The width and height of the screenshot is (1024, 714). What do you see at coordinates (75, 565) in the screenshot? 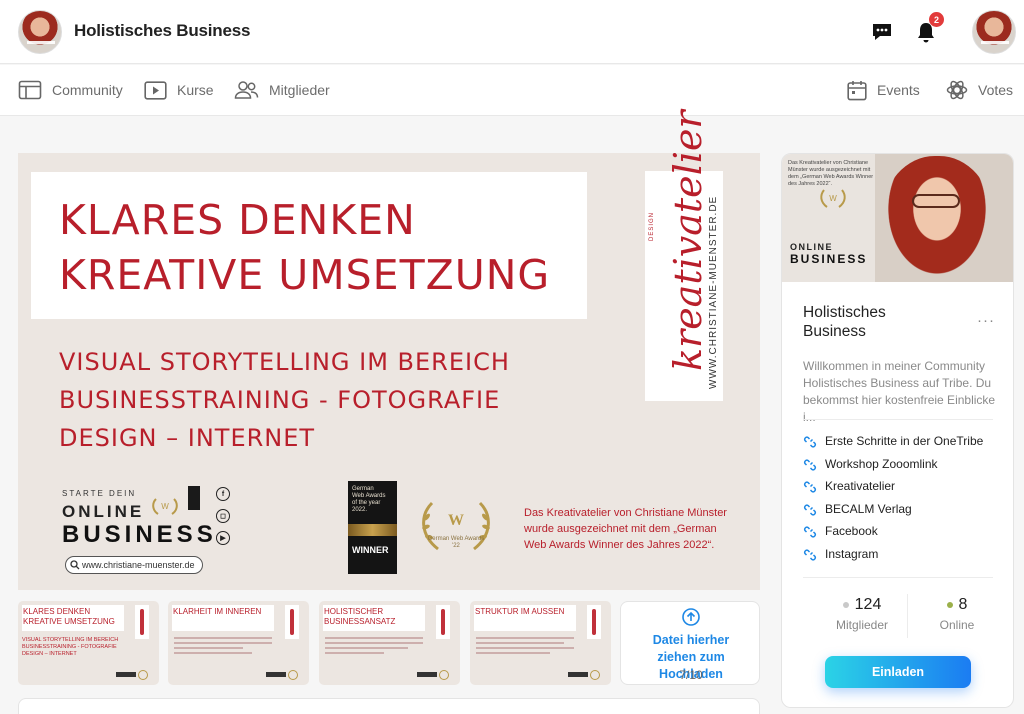
I see `search-icon` at bounding box center [75, 565].